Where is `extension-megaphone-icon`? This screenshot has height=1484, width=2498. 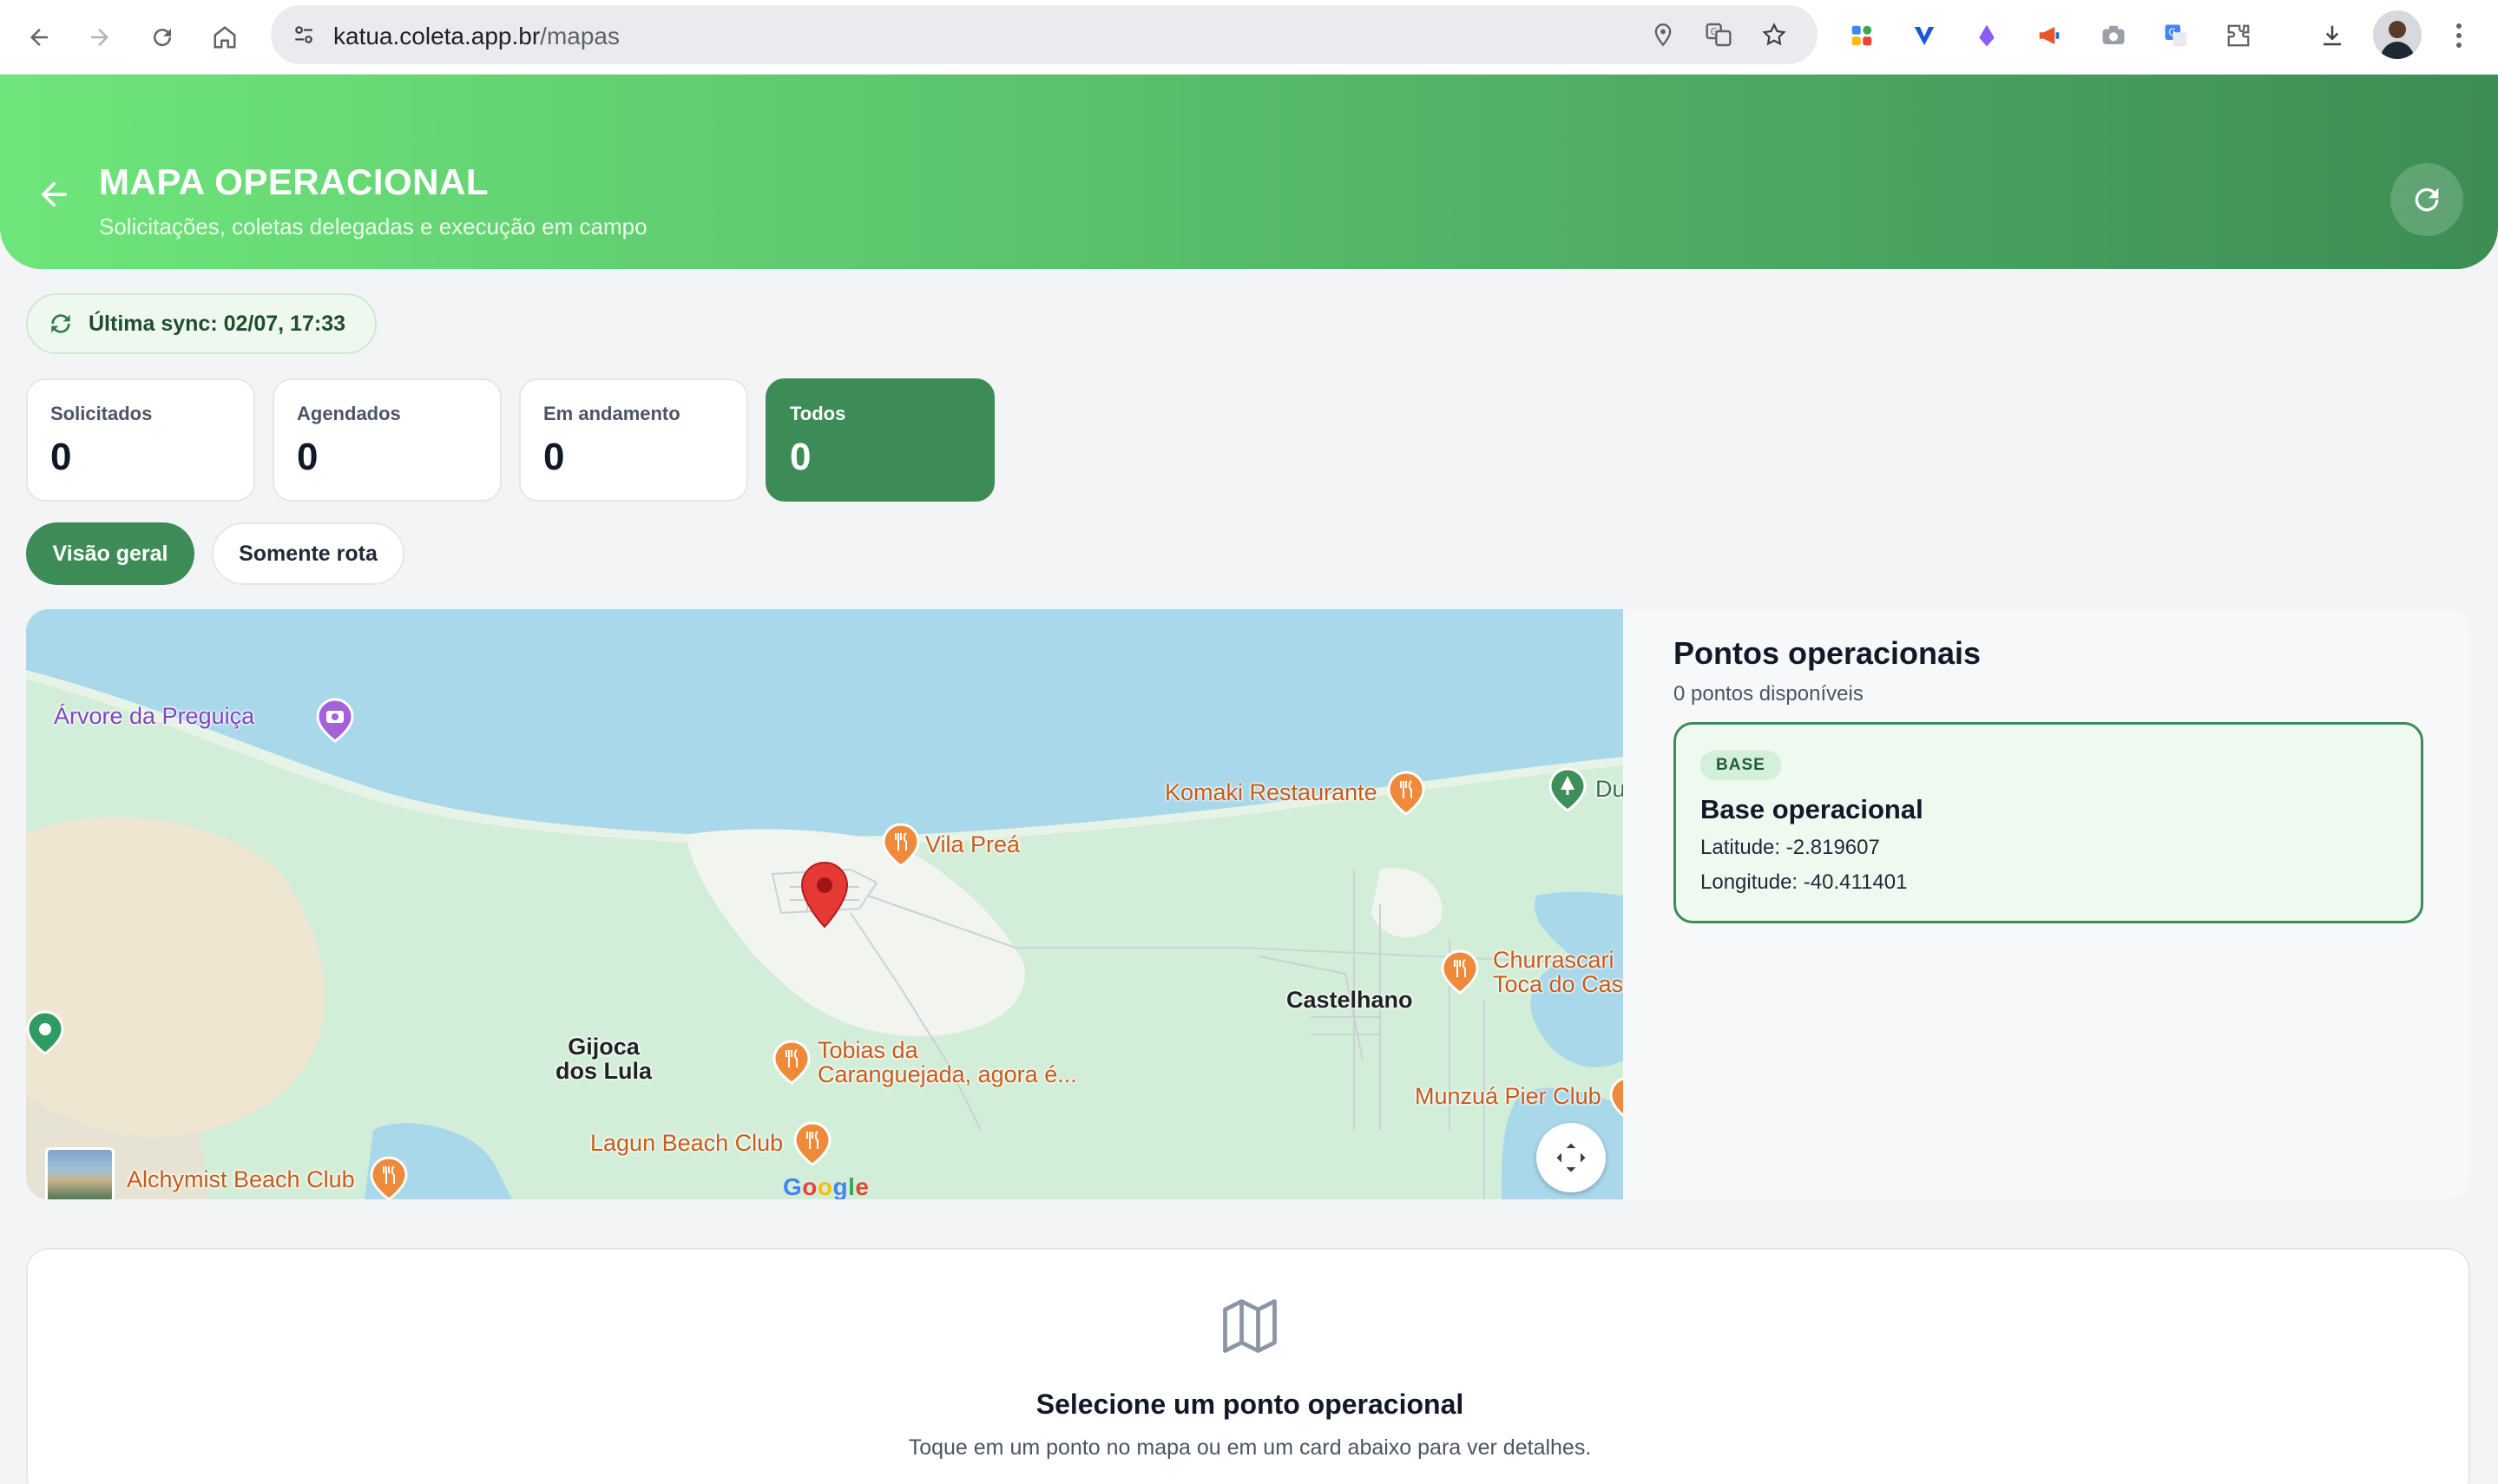
extension-megaphone-icon is located at coordinates (2049, 35).